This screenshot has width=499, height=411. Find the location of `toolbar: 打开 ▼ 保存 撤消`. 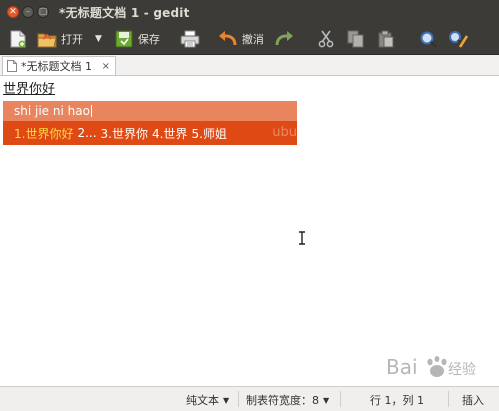

toolbar: 打开 ▼ 保存 撤消 is located at coordinates (249, 39).